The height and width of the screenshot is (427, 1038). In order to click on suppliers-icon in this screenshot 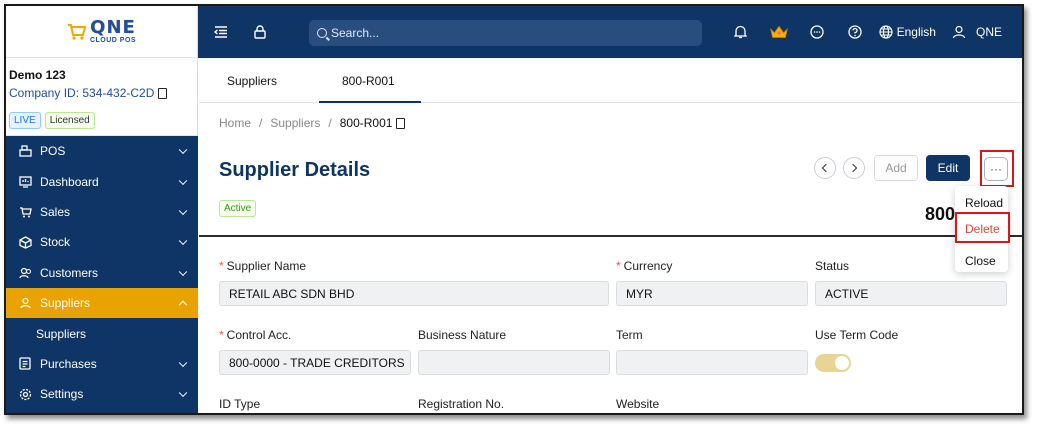, I will do `click(25, 303)`.